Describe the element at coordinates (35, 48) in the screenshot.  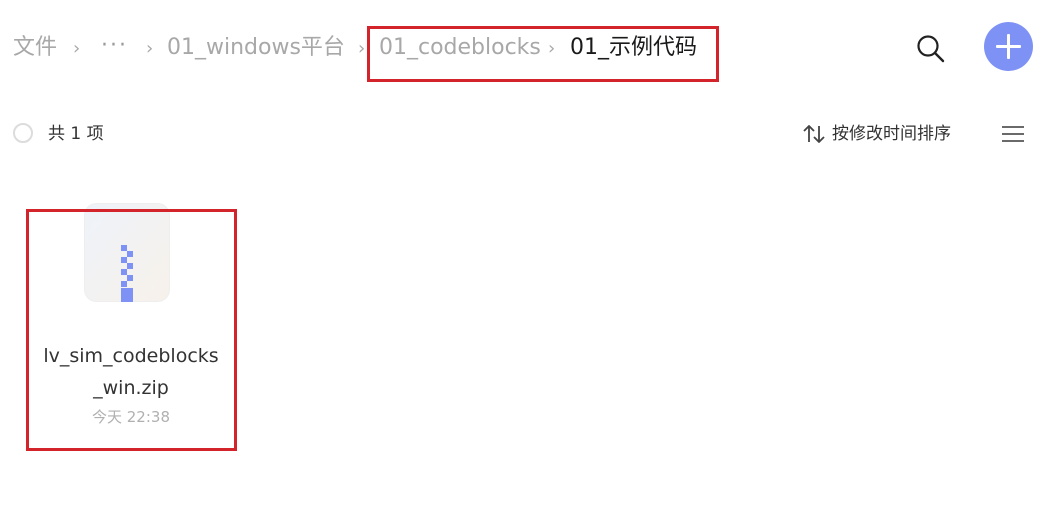
I see `breadcrumb-root: 文件` at that location.